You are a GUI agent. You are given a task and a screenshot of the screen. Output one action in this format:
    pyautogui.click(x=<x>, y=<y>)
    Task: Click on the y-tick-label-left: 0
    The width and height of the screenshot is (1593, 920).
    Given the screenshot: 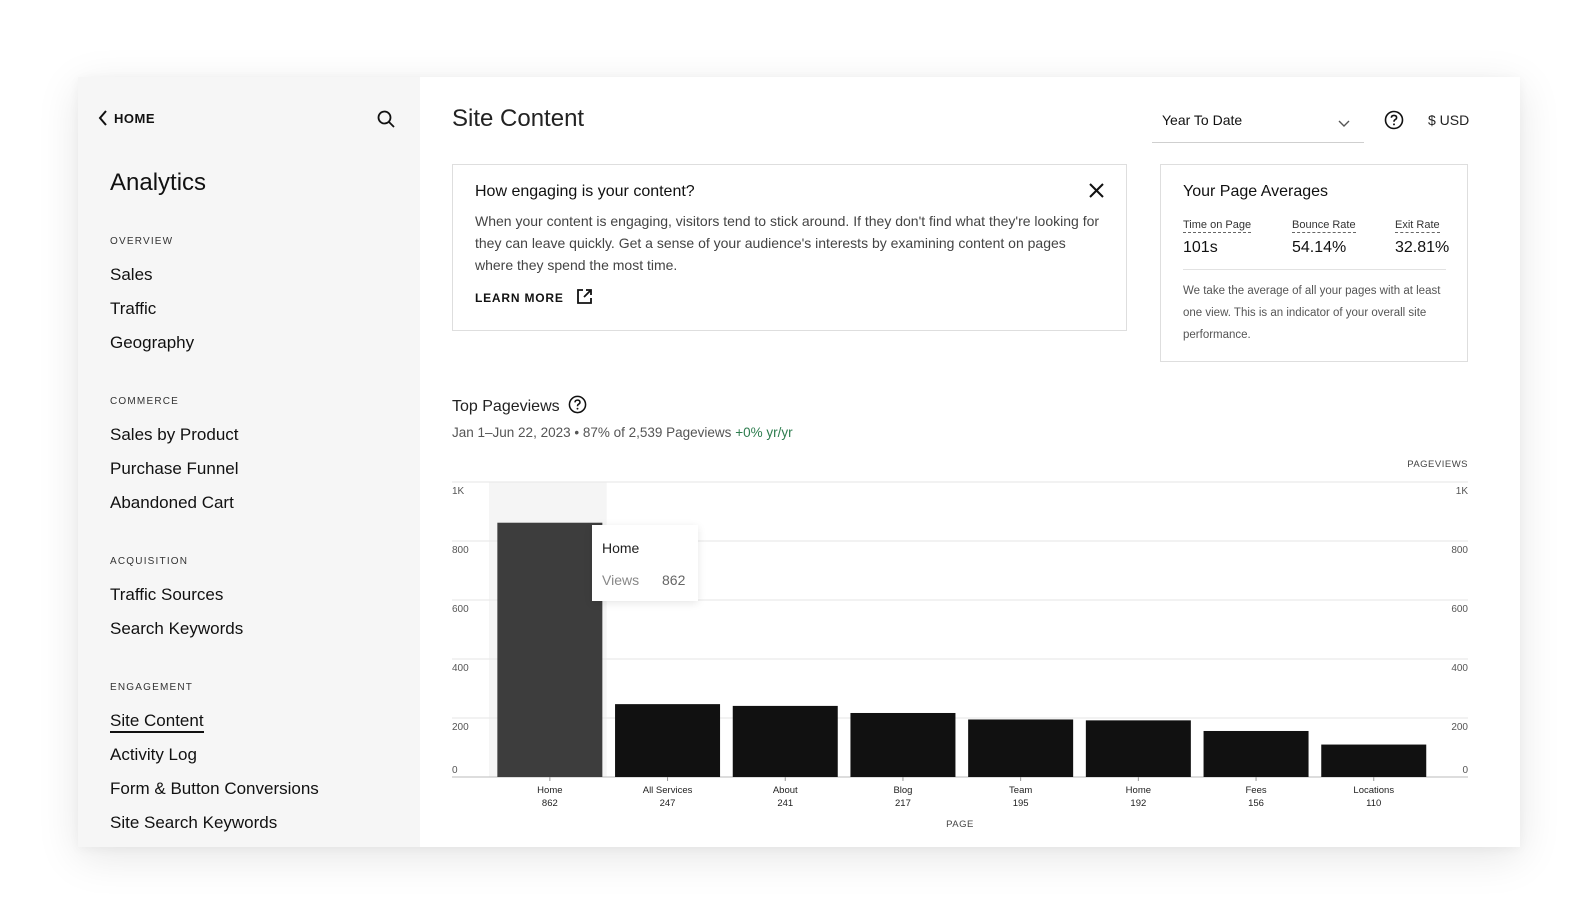 What is the action you would take?
    pyautogui.click(x=455, y=770)
    